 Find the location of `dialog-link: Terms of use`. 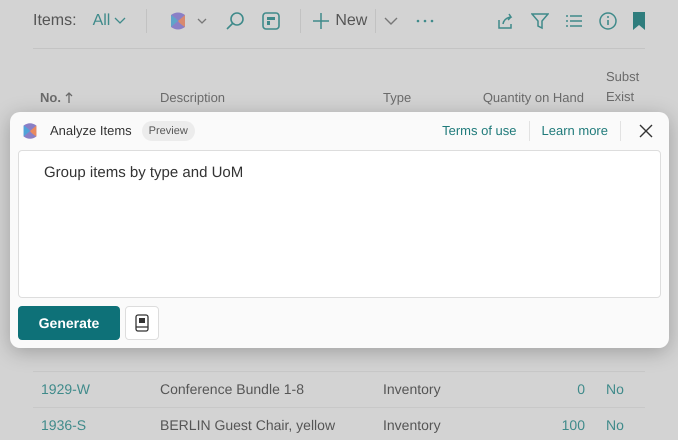

dialog-link: Terms of use is located at coordinates (479, 131).